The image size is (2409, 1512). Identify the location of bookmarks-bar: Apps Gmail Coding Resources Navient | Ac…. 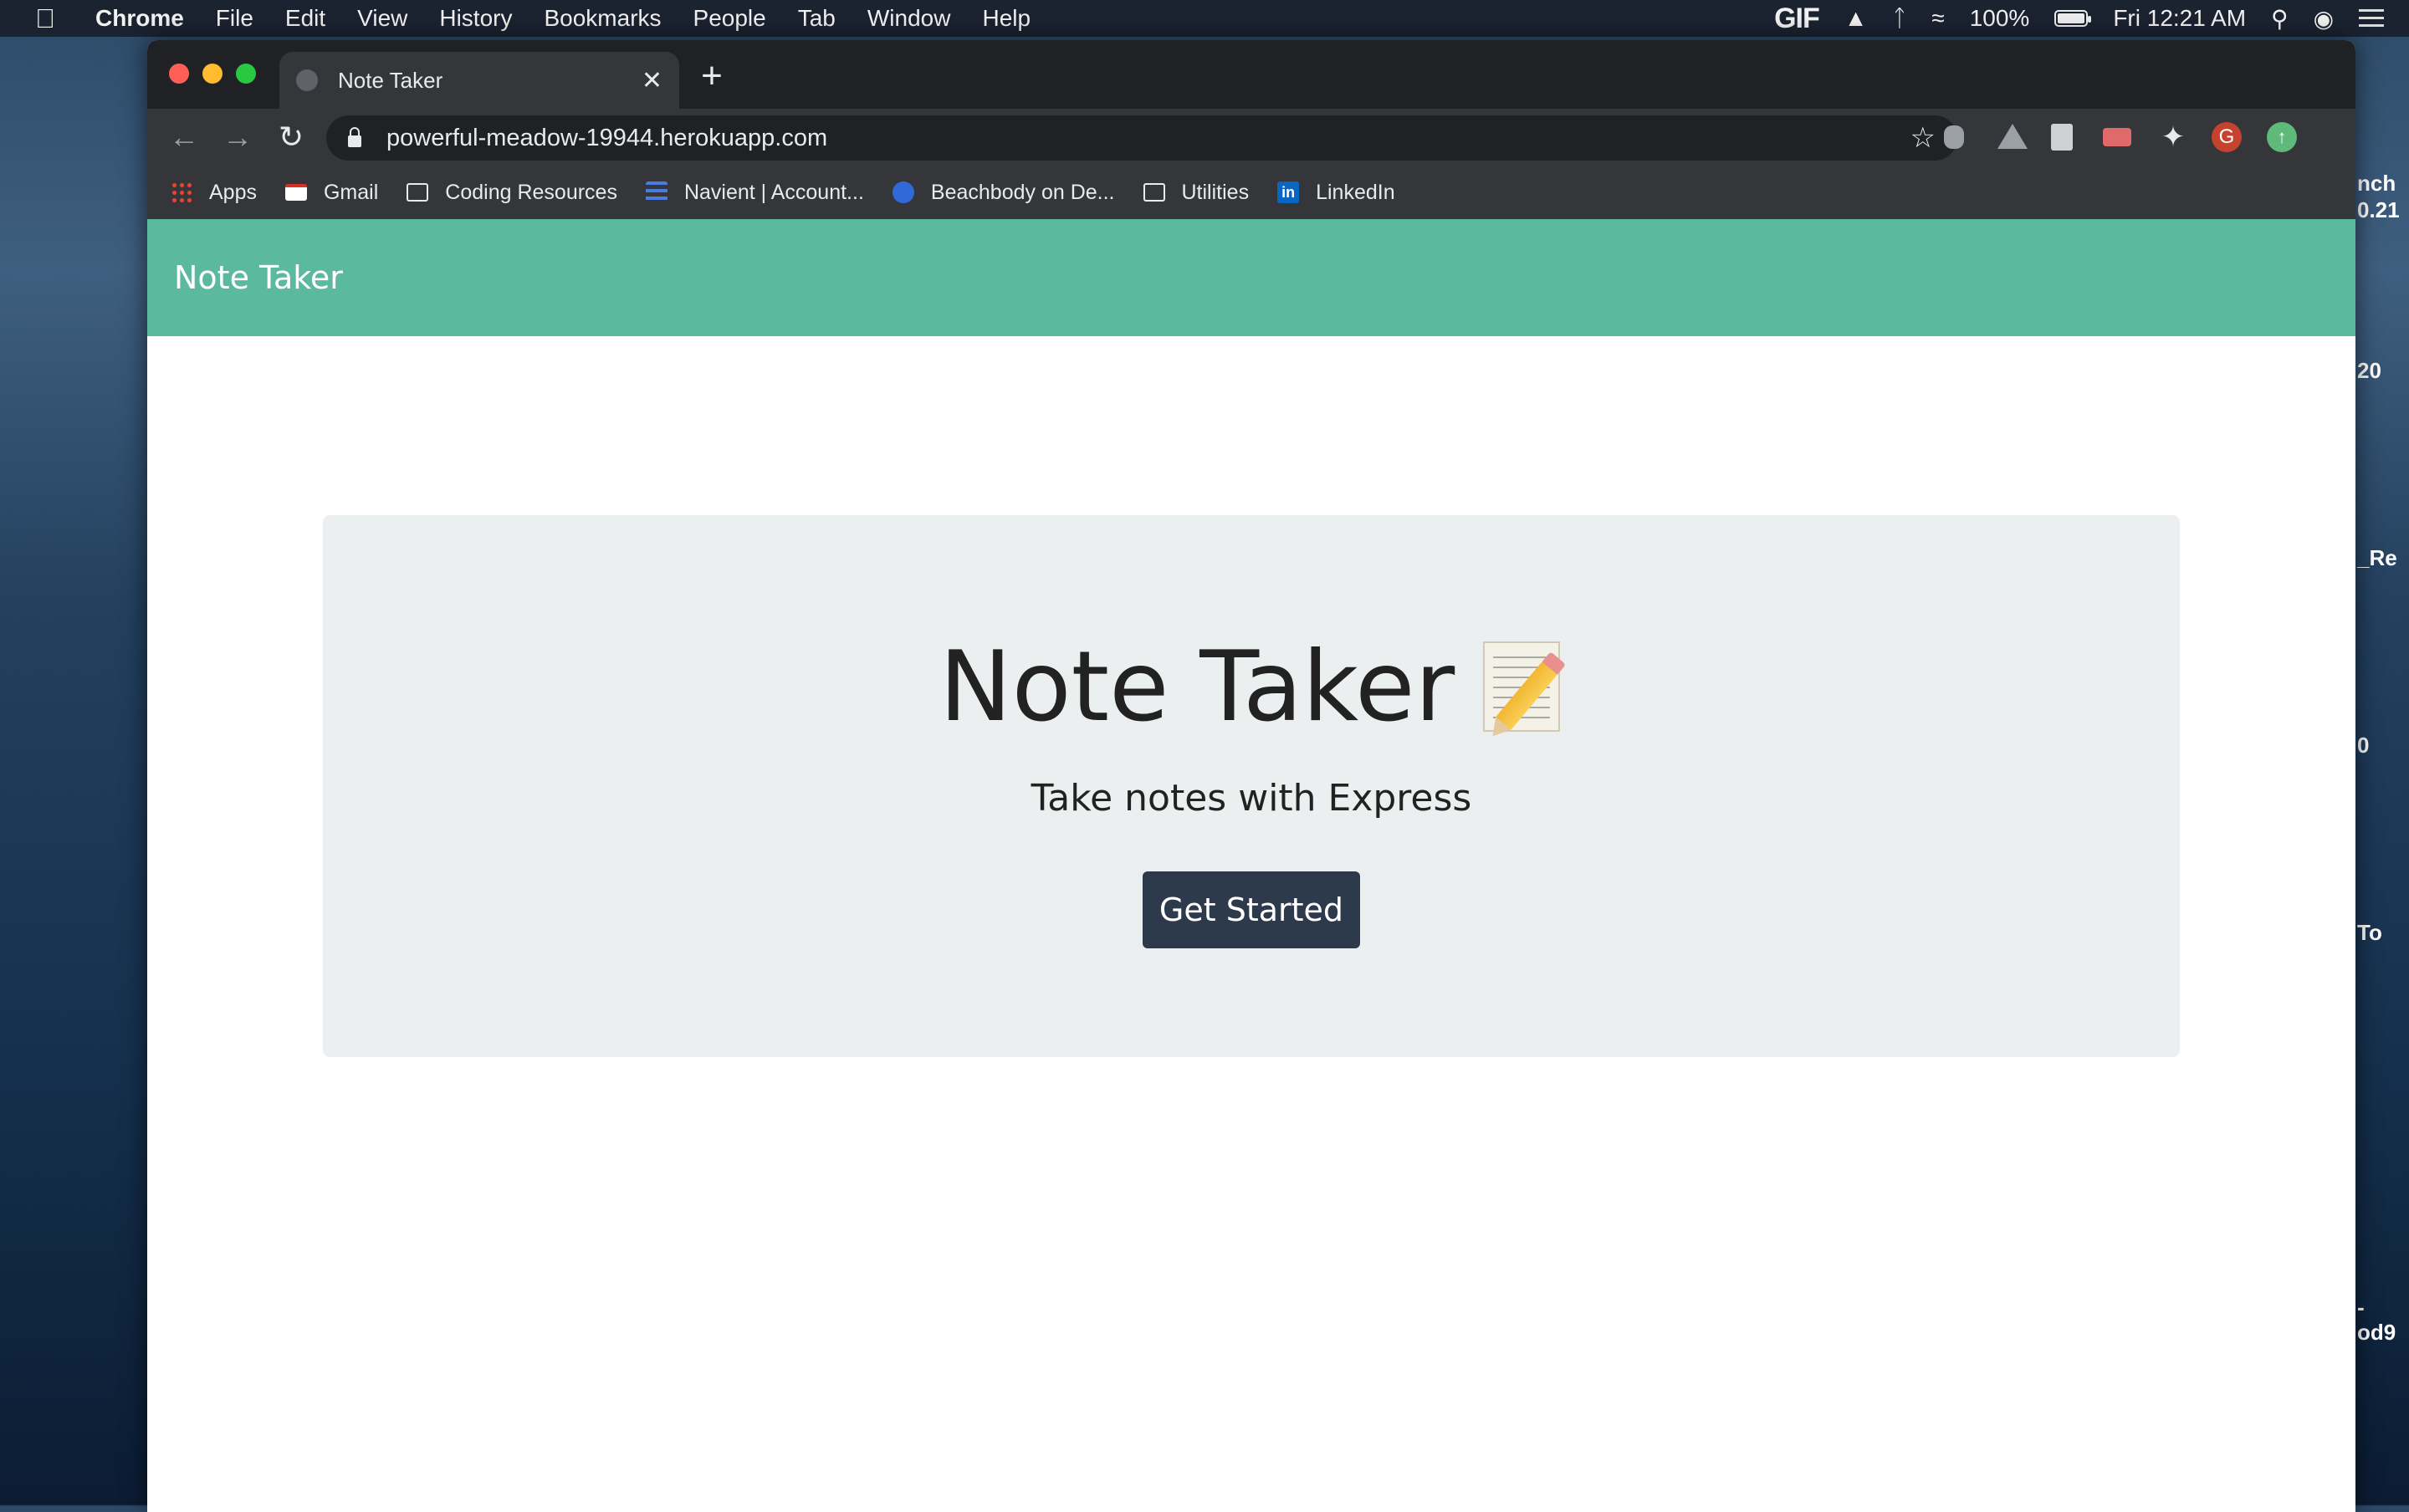
(1251, 192).